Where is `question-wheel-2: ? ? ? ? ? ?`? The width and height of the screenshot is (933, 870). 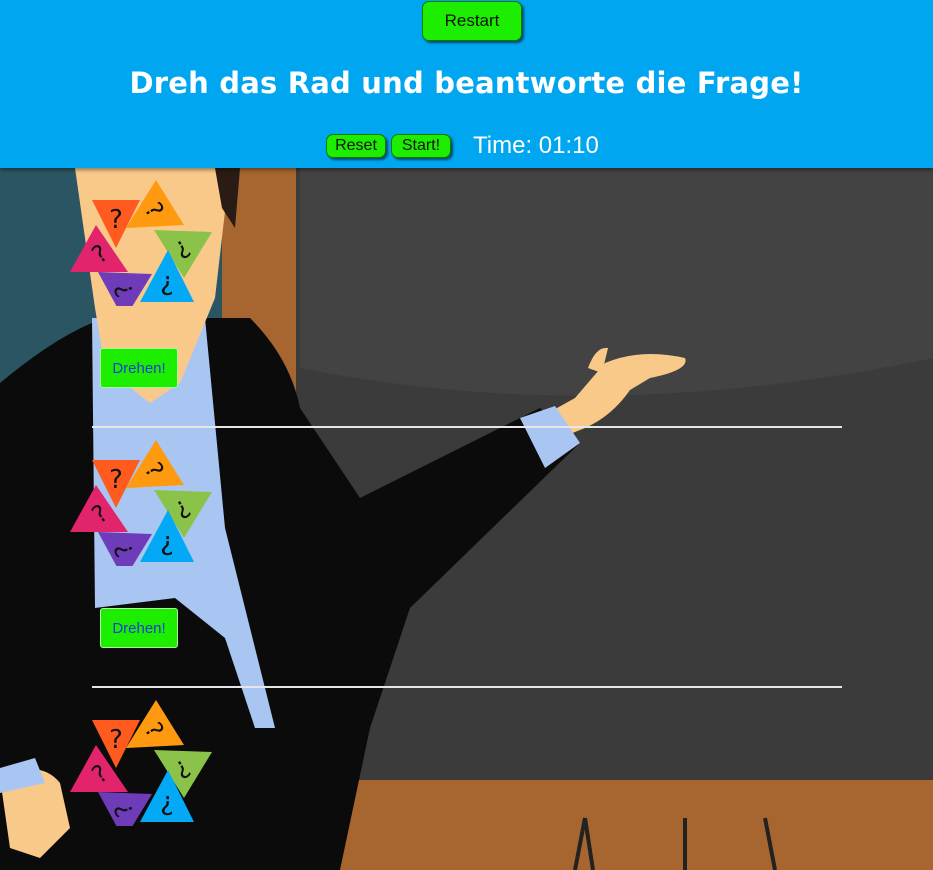 question-wheel-2: ? ? ? ? ? ? is located at coordinates (142, 503).